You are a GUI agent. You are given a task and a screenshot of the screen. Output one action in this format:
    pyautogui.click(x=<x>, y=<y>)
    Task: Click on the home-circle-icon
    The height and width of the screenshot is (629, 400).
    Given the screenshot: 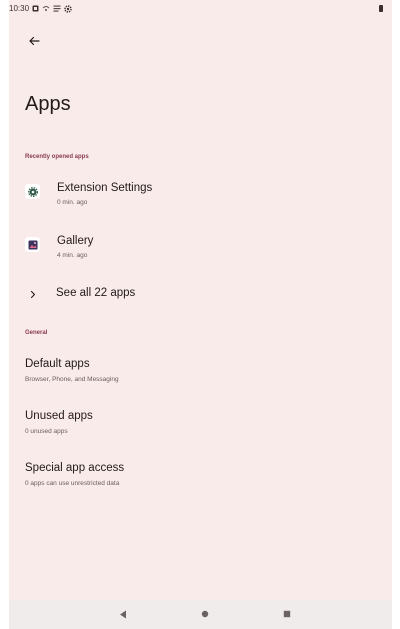 What is the action you would take?
    pyautogui.click(x=205, y=614)
    